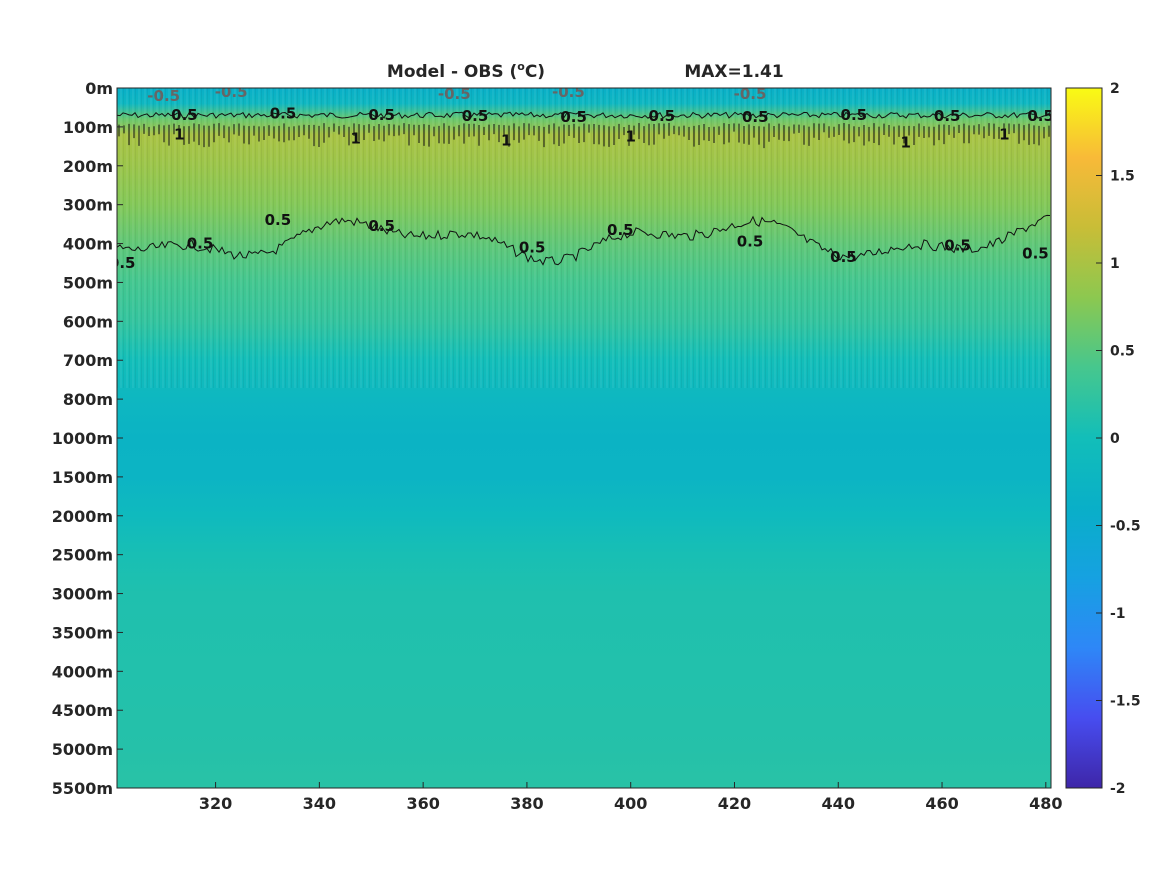  What do you see at coordinates (1122, 352) in the screenshot?
I see `colorbar-tick-label: 0.5` at bounding box center [1122, 352].